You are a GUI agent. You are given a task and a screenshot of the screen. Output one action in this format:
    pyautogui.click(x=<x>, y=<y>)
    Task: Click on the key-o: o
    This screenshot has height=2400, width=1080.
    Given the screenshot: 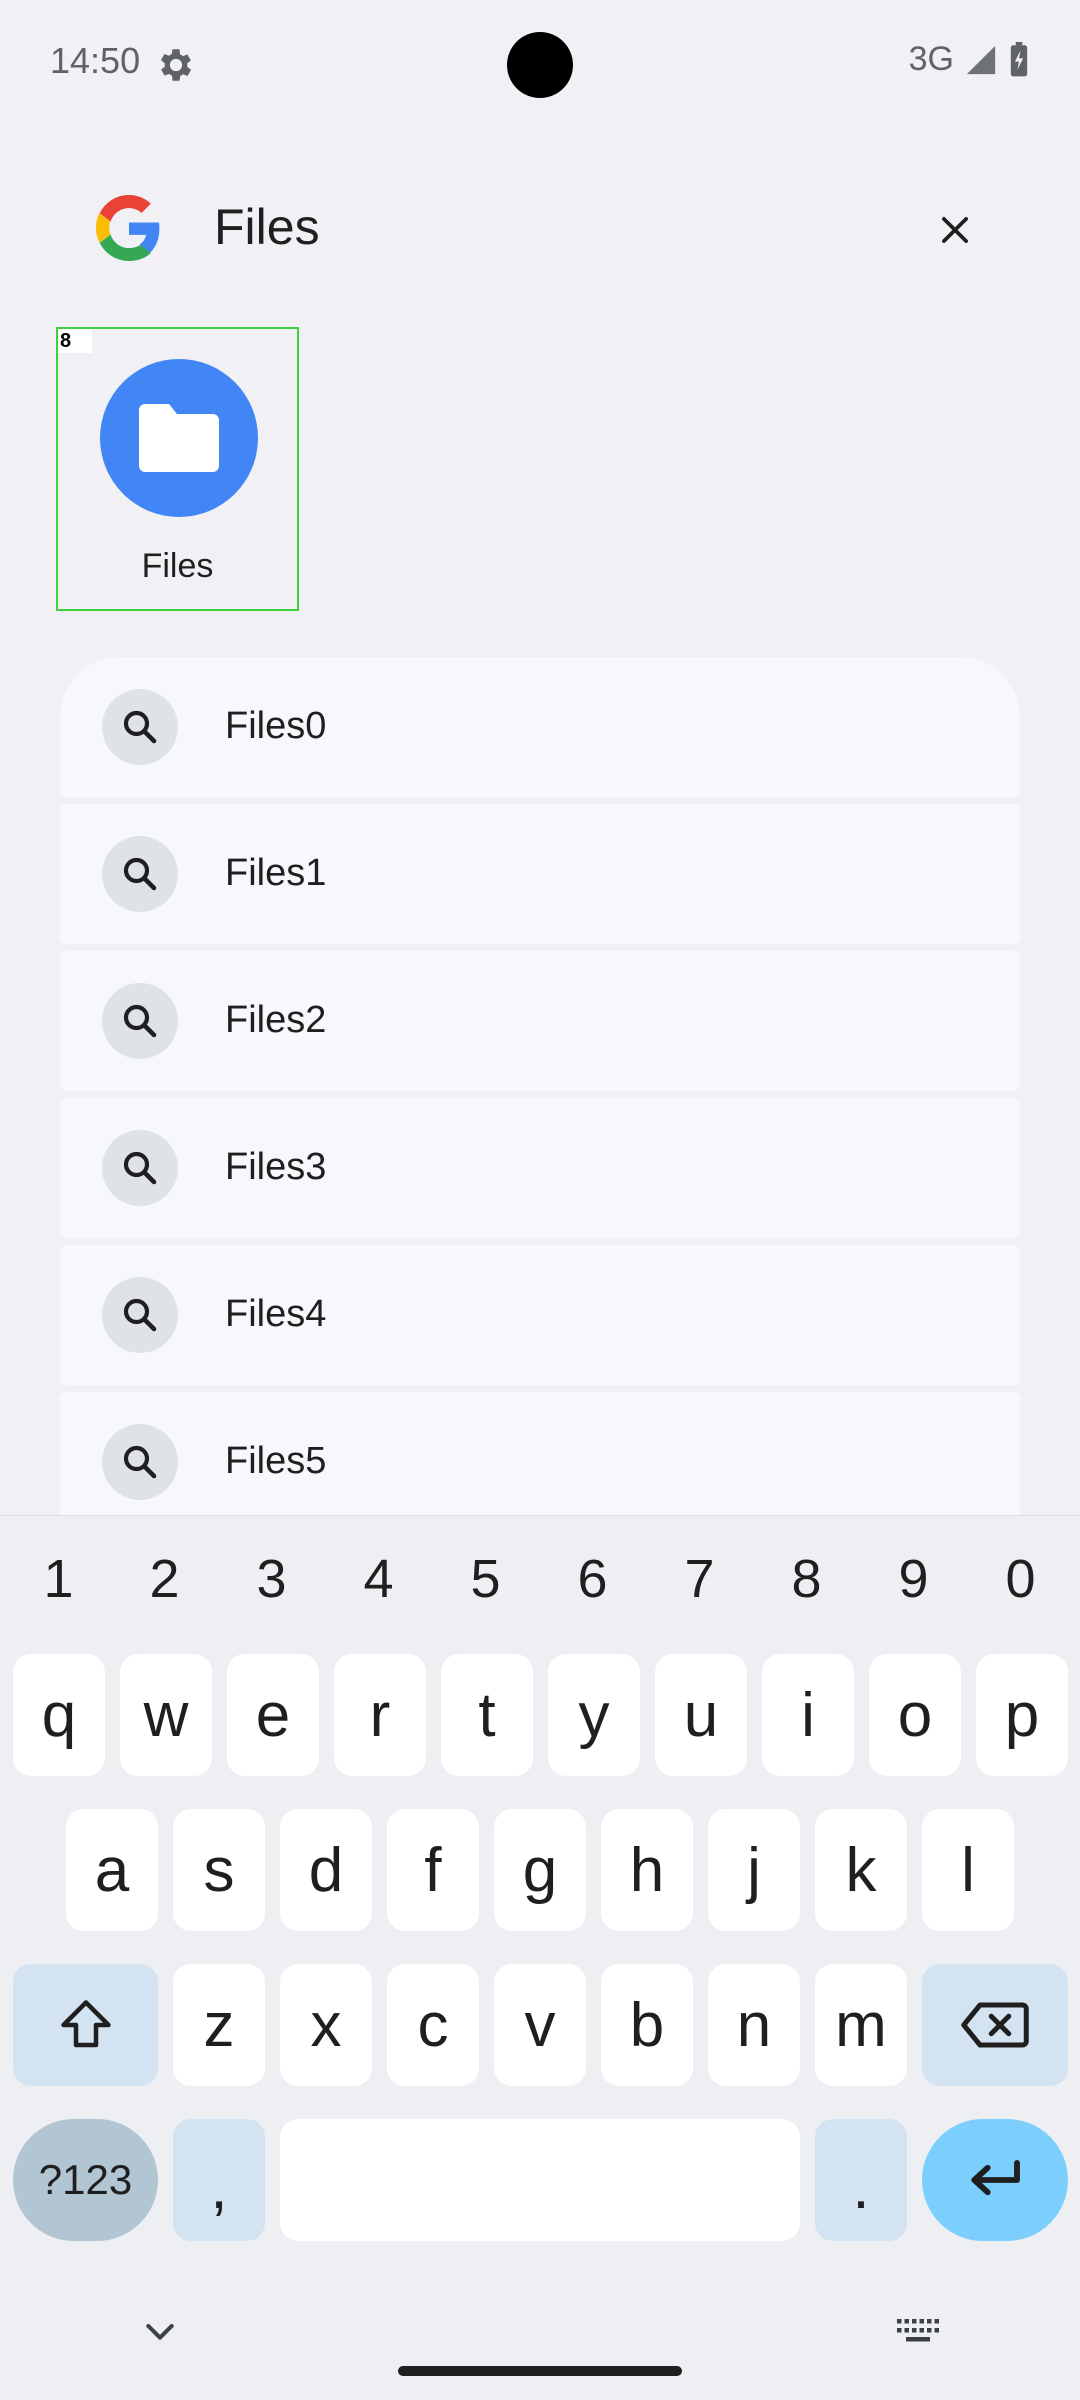 What is the action you would take?
    pyautogui.click(x=915, y=1715)
    